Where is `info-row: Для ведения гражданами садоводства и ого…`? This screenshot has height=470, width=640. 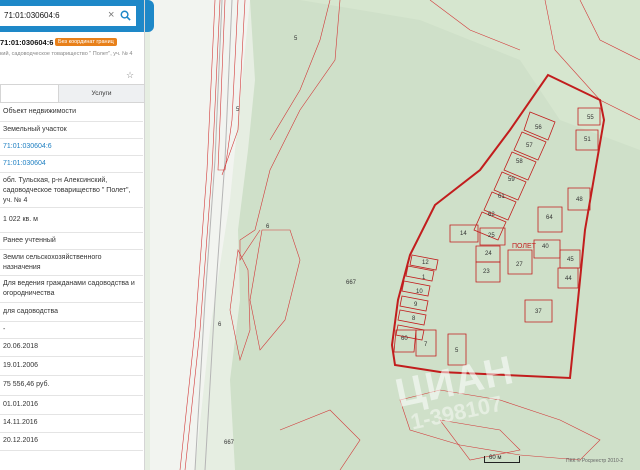
info-row: Для ведения гражданами садоводства и ого… is located at coordinates (71, 289).